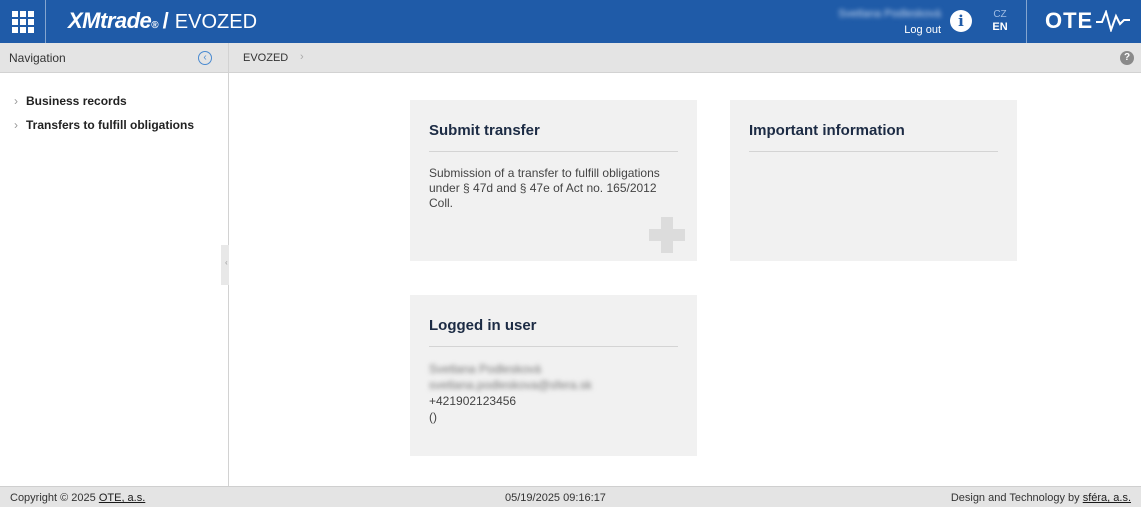 The height and width of the screenshot is (507, 1141). I want to click on help-icon: ?, so click(1127, 58).